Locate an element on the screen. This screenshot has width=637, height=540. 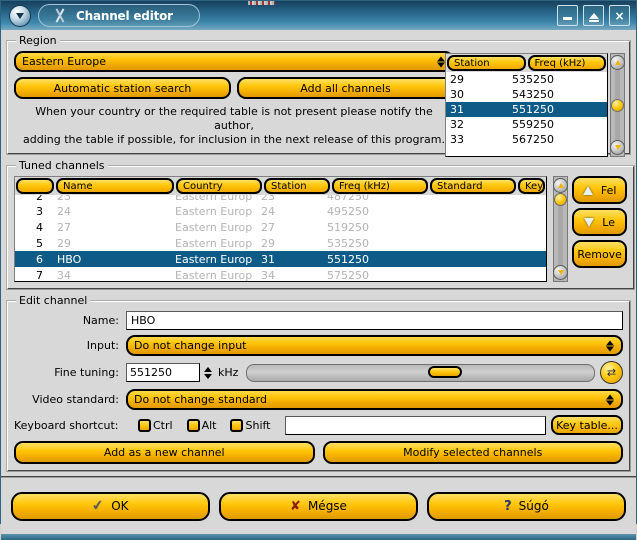
station-row: 33 567250 is located at coordinates (526, 139).